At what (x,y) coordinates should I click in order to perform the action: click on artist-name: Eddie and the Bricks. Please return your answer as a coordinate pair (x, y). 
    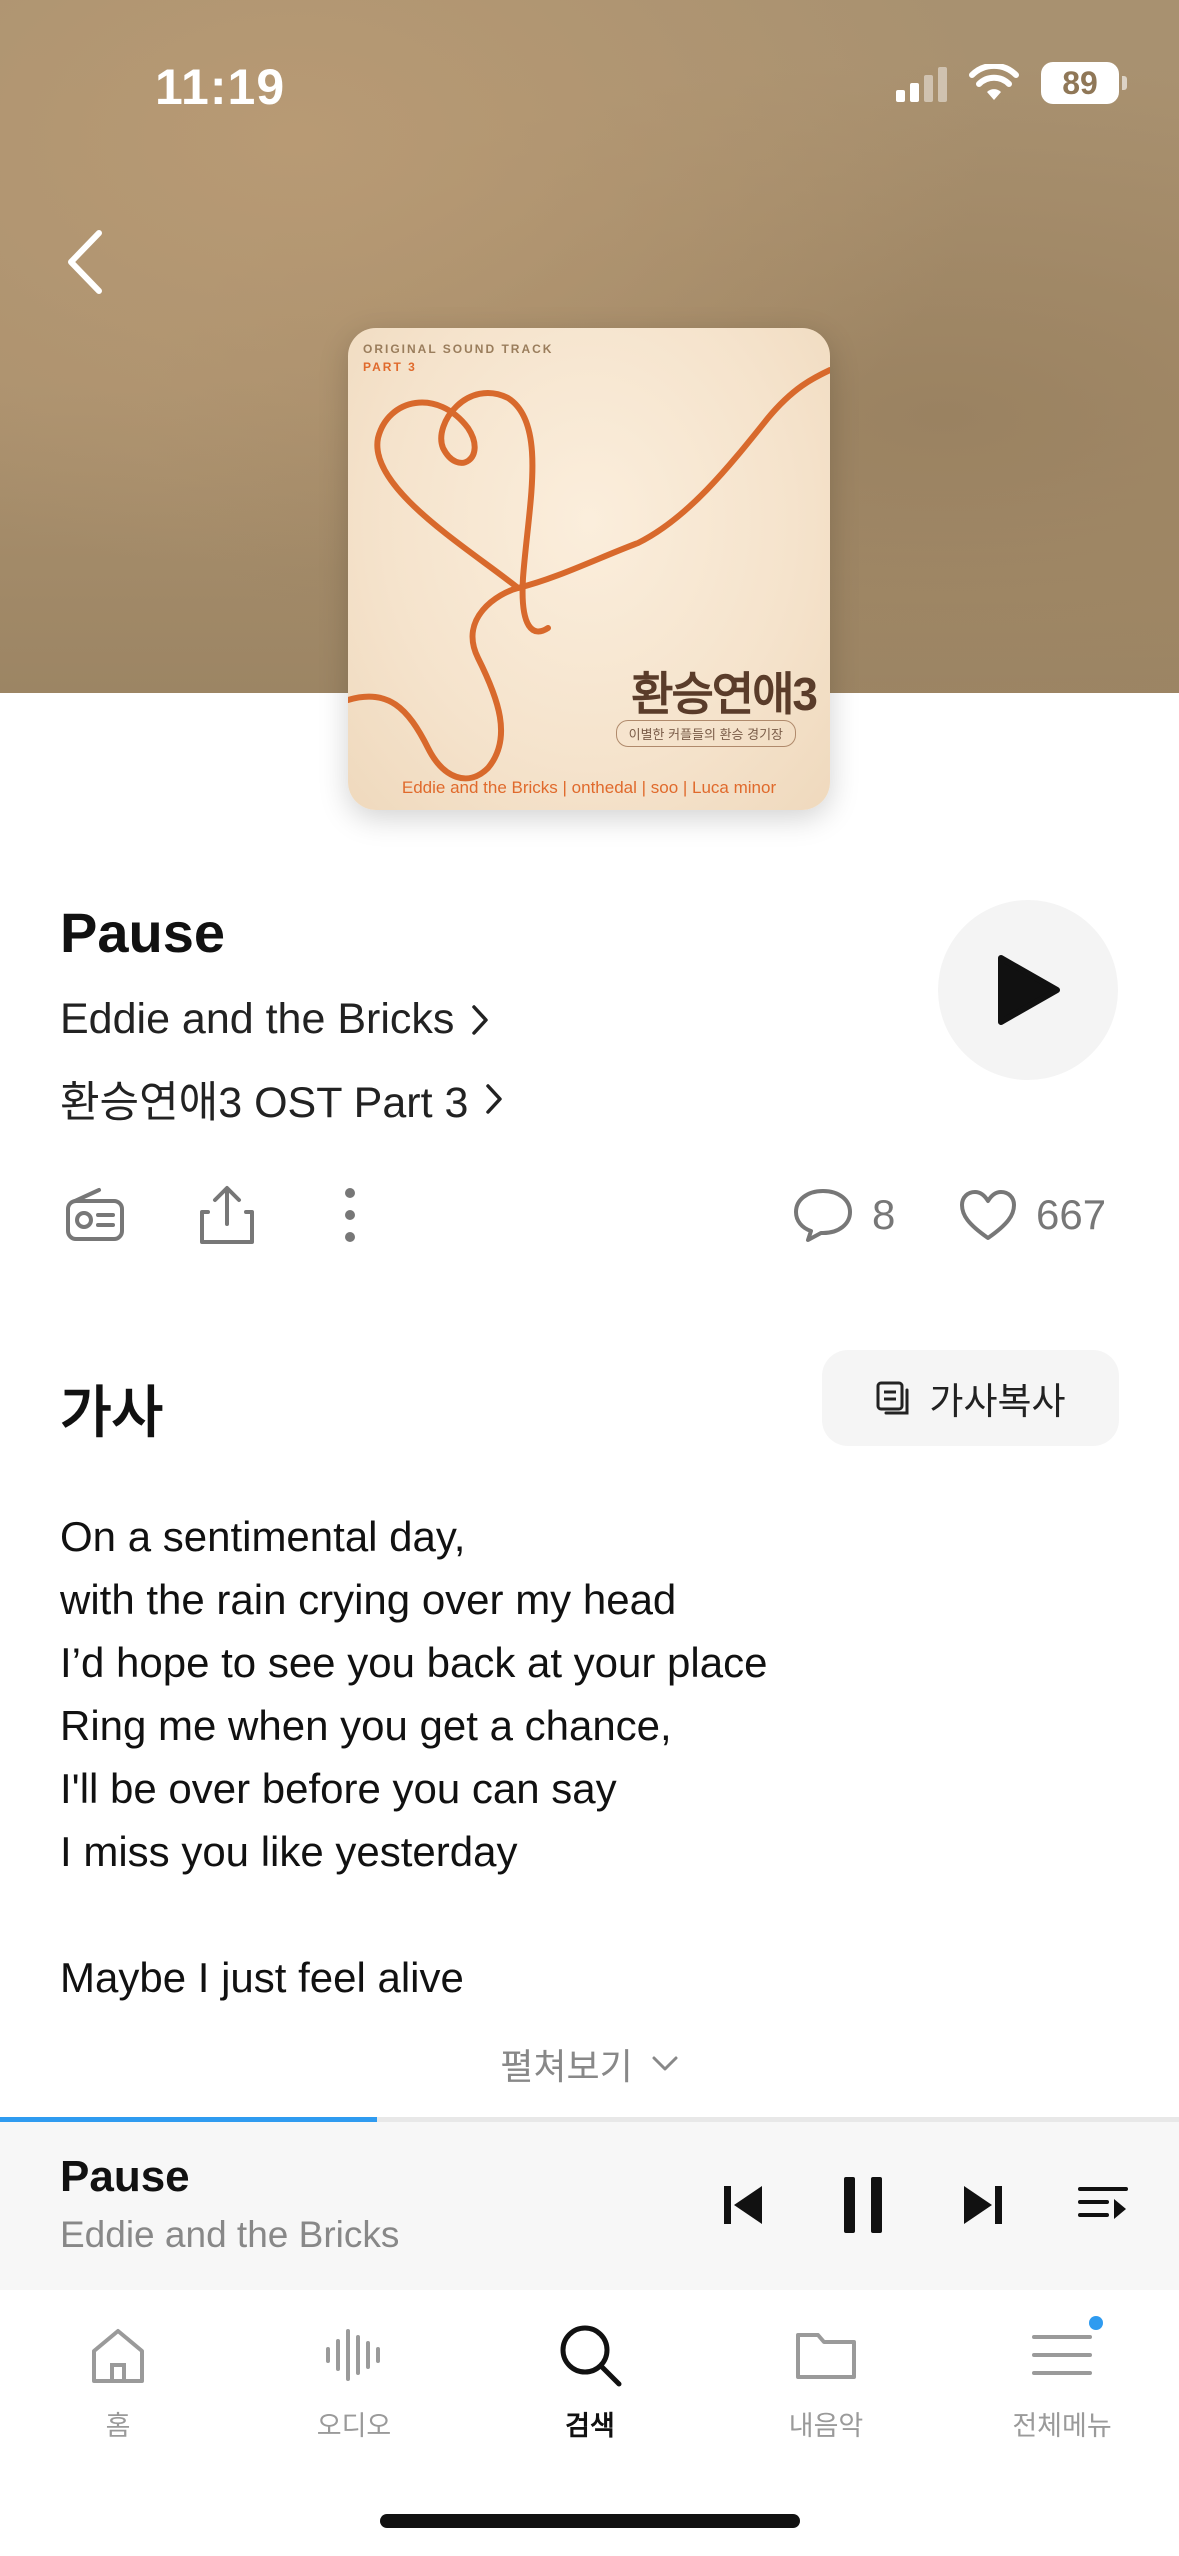
    Looking at the image, I should click on (257, 1019).